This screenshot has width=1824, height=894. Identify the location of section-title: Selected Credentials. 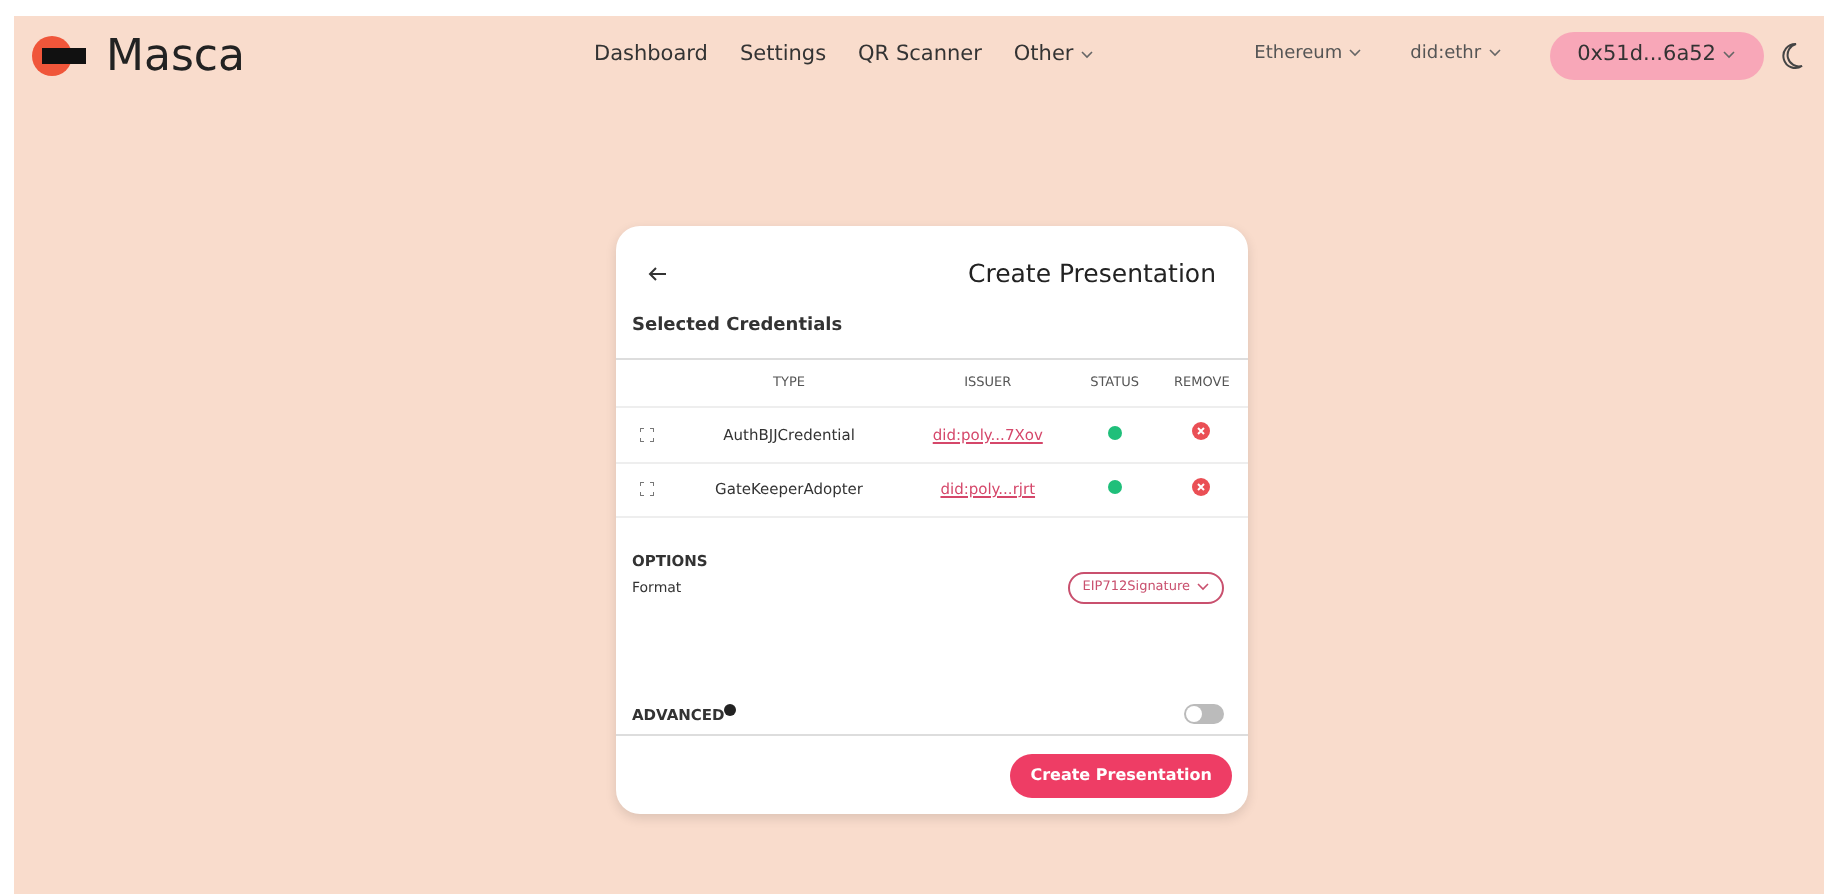
(737, 327).